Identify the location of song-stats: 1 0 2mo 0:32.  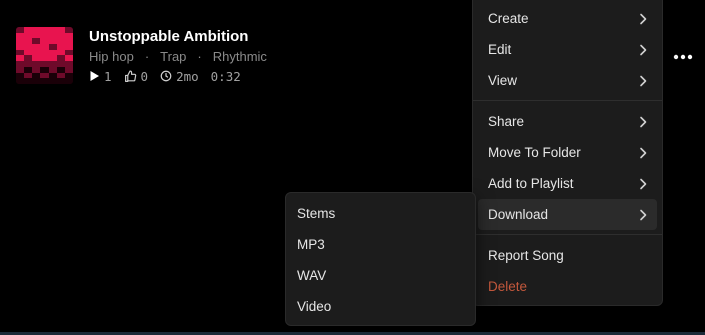
(171, 76).